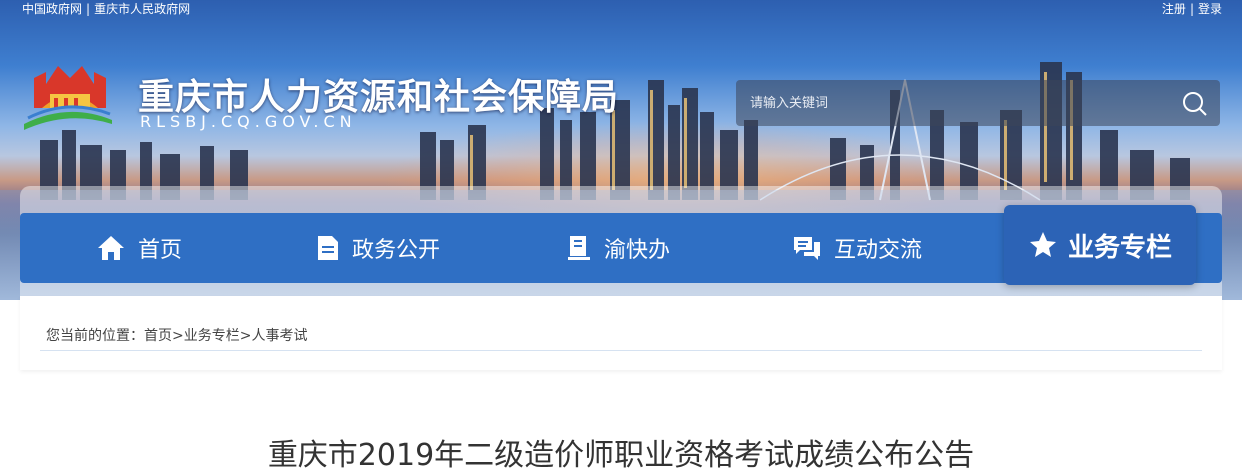  Describe the element at coordinates (807, 248) in the screenshot. I see `chat-icon` at that location.